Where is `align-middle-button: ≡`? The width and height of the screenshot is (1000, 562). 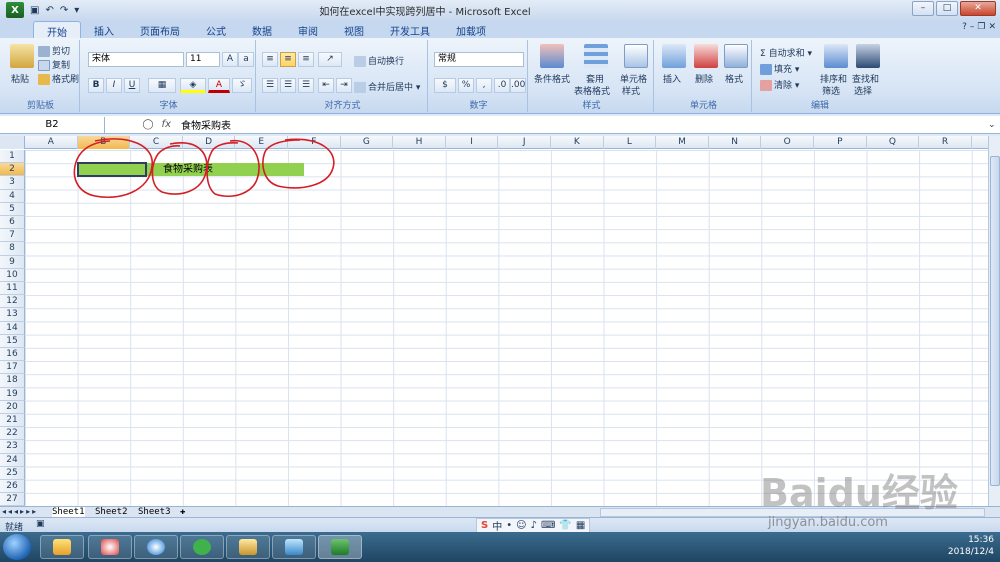
align-middle-button: ≡ is located at coordinates (288, 59).